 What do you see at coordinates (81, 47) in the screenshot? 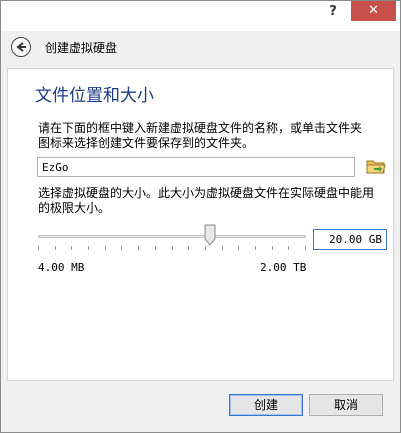
I see `wizard-title: 创建虚拟硬盘` at bounding box center [81, 47].